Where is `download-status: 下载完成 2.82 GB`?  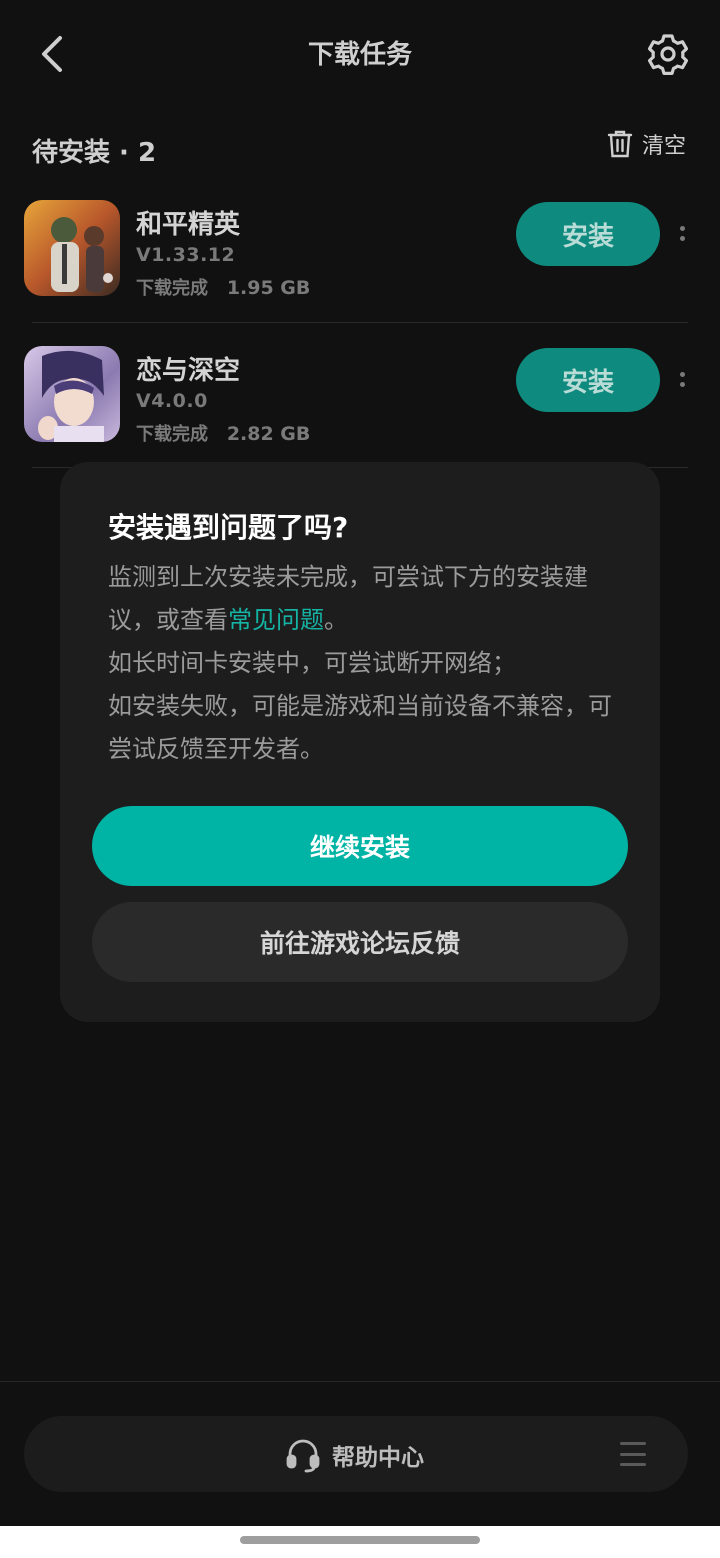
download-status: 下载完成 2.82 GB is located at coordinates (223, 433).